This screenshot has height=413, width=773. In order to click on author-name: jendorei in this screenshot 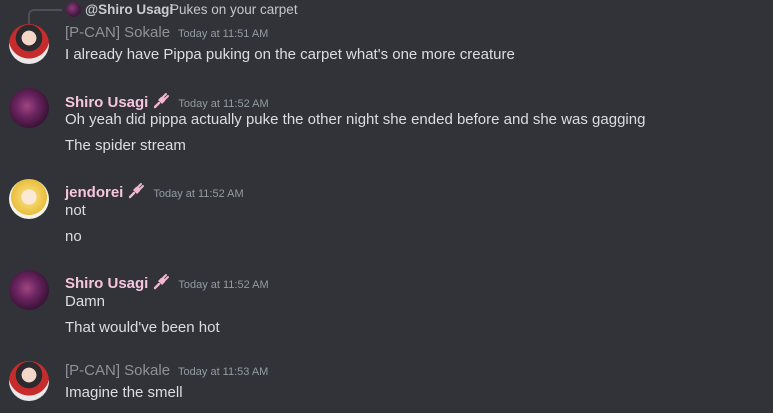, I will do `click(94, 192)`.